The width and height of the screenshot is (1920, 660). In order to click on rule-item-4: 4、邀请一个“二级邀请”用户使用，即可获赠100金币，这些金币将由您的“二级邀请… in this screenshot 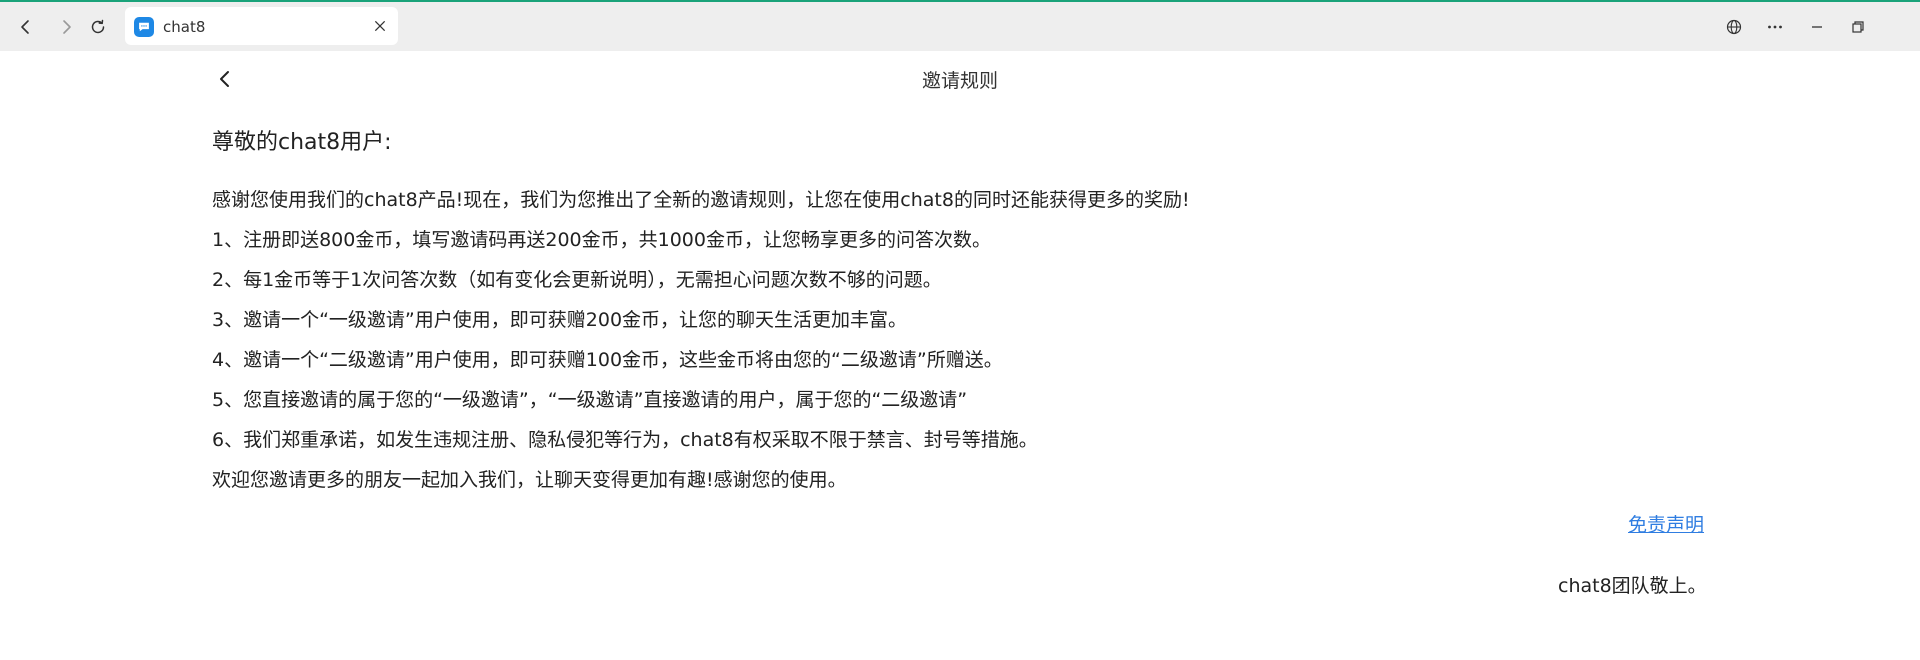, I will do `click(607, 360)`.